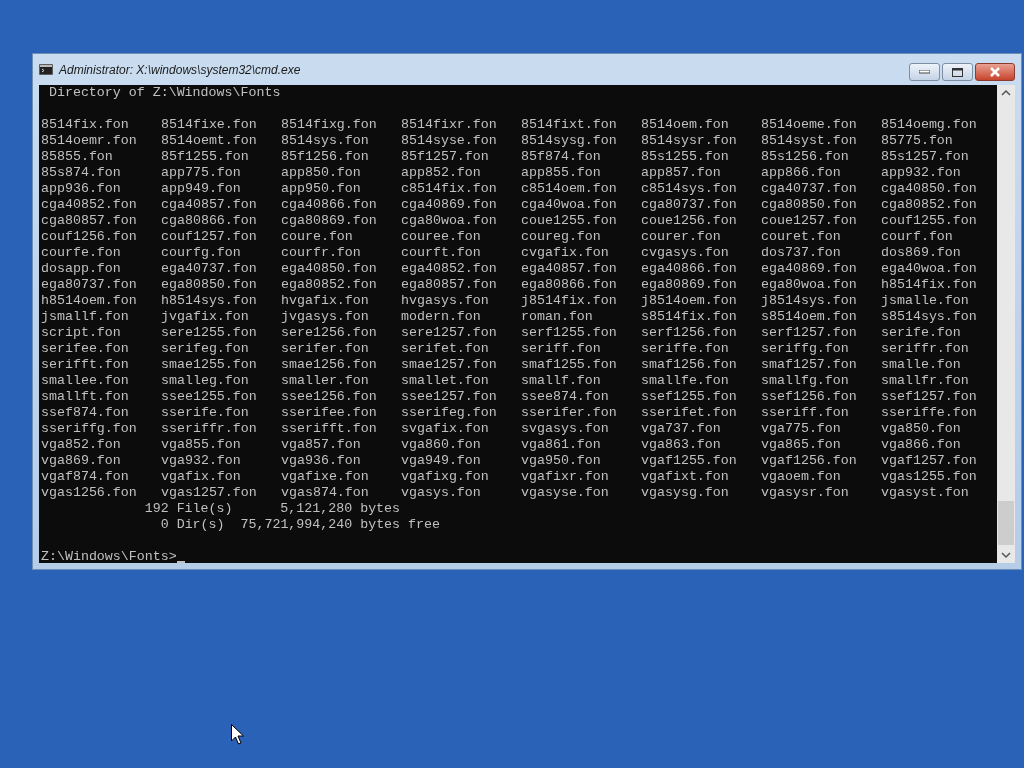 This screenshot has height=768, width=1024. I want to click on file-name: hvgafix.fon, so click(325, 301).